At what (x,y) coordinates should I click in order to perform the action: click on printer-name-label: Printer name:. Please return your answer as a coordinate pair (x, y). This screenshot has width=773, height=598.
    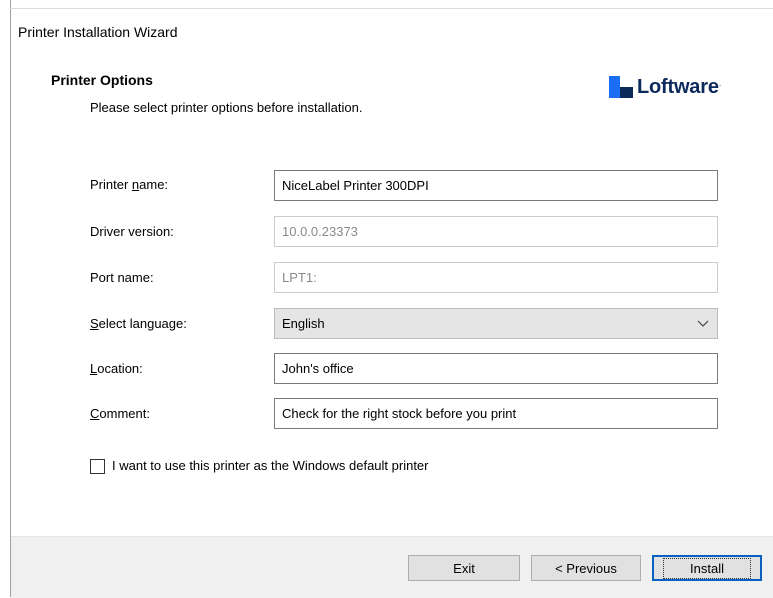
    Looking at the image, I should click on (129, 184).